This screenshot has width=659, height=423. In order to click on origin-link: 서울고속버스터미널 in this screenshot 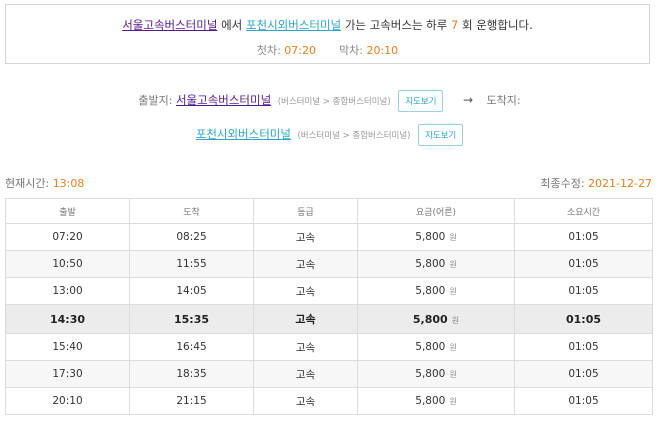, I will do `click(169, 25)`.